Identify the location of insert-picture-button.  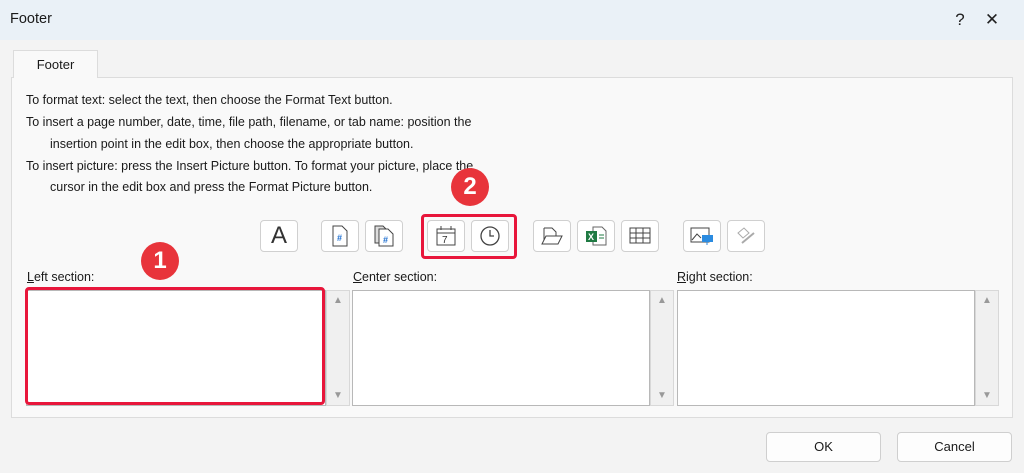
(702, 236).